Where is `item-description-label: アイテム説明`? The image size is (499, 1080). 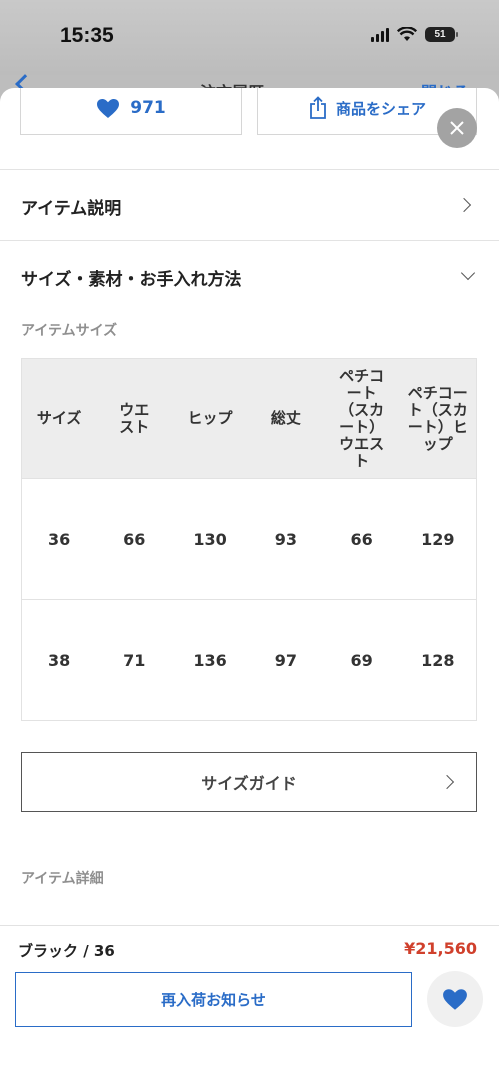 item-description-label: アイテム説明 is located at coordinates (71, 209).